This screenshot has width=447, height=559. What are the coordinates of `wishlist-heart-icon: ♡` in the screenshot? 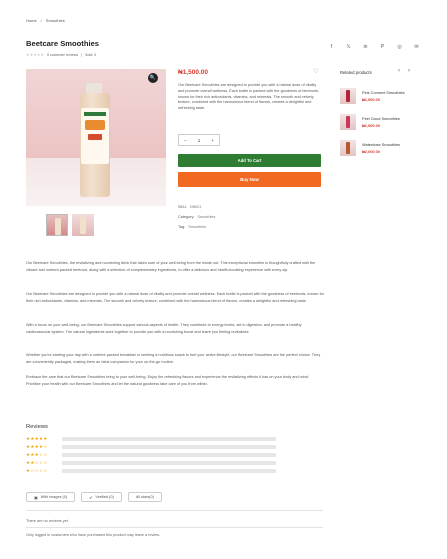 It's located at (315, 71).